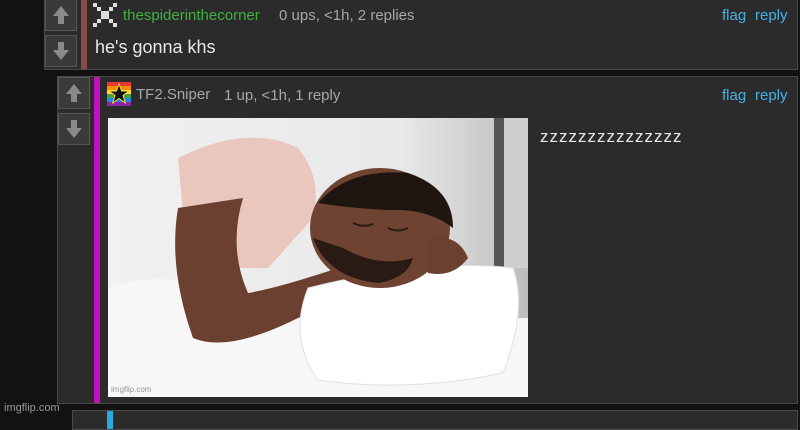 The height and width of the screenshot is (430, 800). What do you see at coordinates (282, 95) in the screenshot?
I see `comment-meta: 1 up, <1h, 1 reply` at bounding box center [282, 95].